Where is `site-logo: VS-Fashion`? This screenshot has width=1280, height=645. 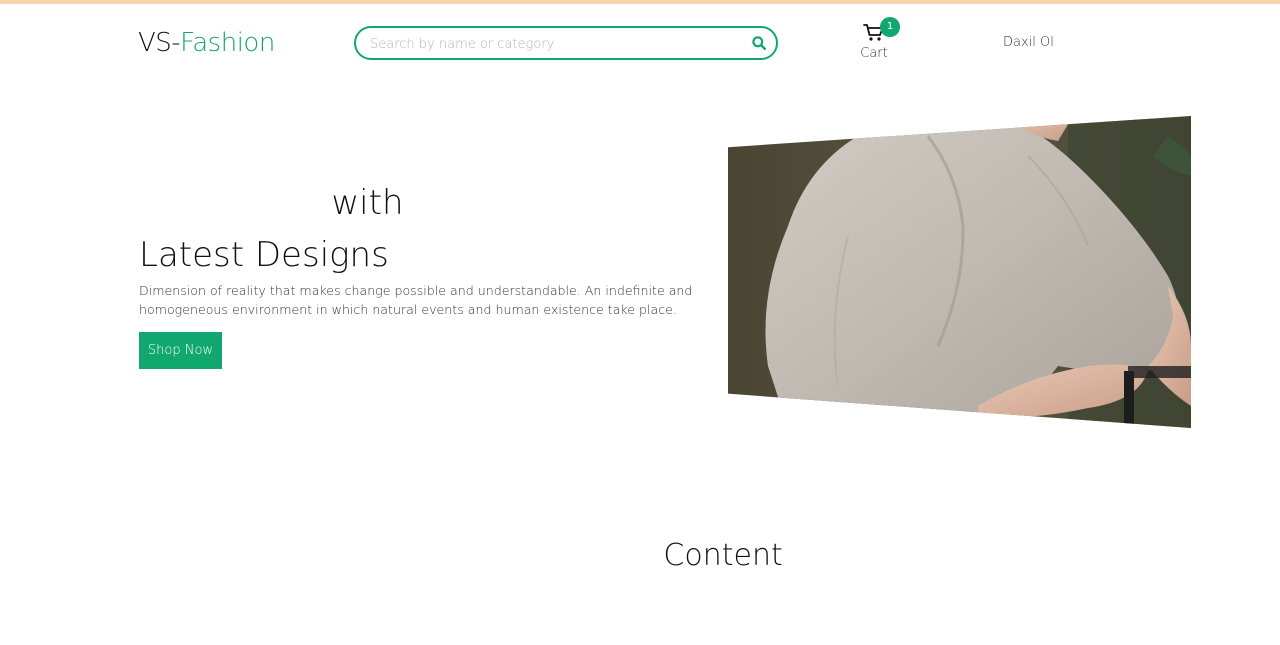
site-logo: VS-Fashion is located at coordinates (206, 43).